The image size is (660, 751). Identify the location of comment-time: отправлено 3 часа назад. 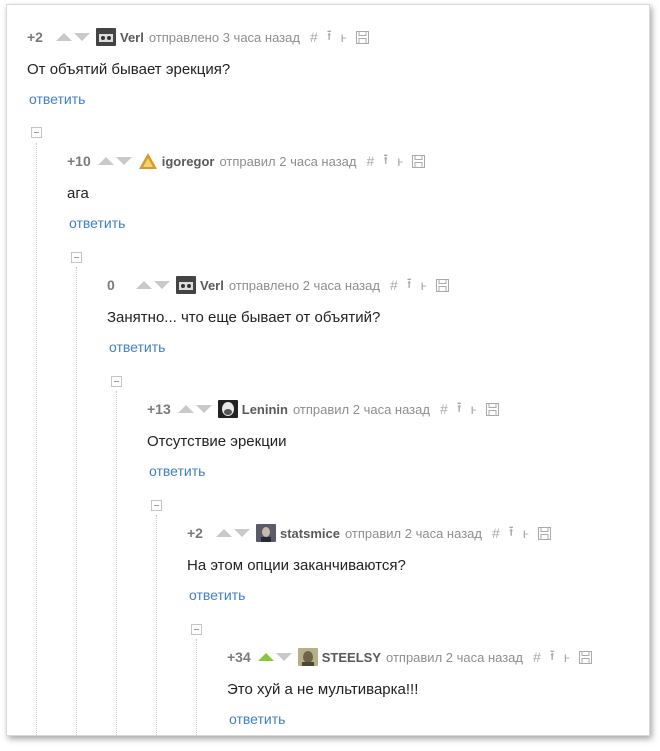
(224, 37).